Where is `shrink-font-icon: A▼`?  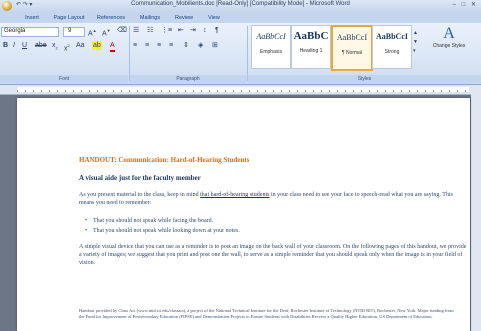
shrink-font-icon: A▼ is located at coordinates (106, 32).